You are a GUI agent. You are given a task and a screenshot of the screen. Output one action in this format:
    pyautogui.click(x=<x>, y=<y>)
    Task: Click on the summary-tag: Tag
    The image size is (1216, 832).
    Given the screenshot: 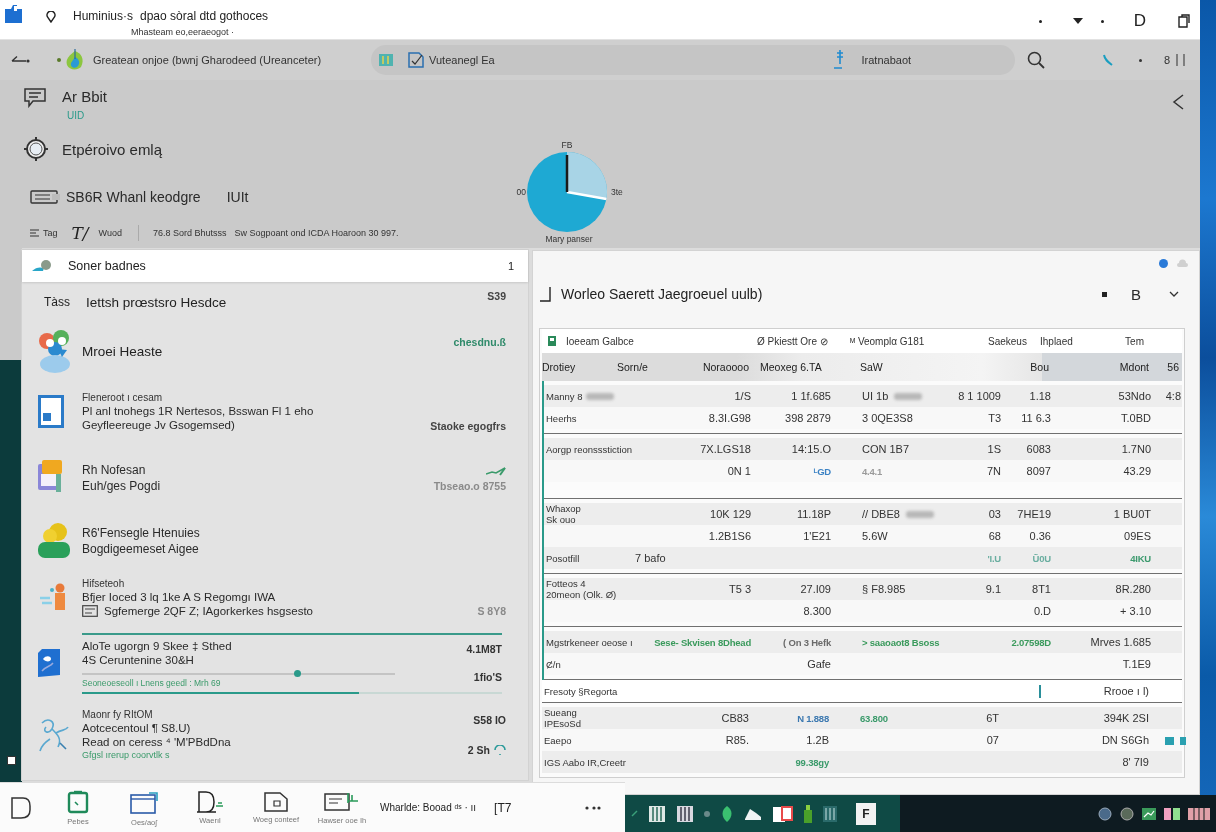 What is the action you would take?
    pyautogui.click(x=50, y=233)
    